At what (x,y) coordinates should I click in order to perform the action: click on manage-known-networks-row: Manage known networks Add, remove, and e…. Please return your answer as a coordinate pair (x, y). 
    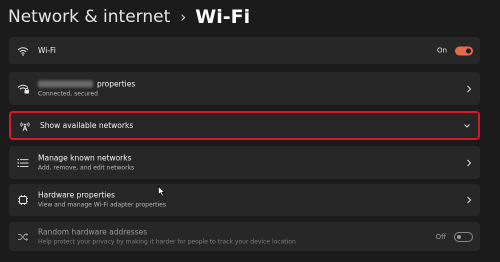
    Looking at the image, I should click on (244, 162).